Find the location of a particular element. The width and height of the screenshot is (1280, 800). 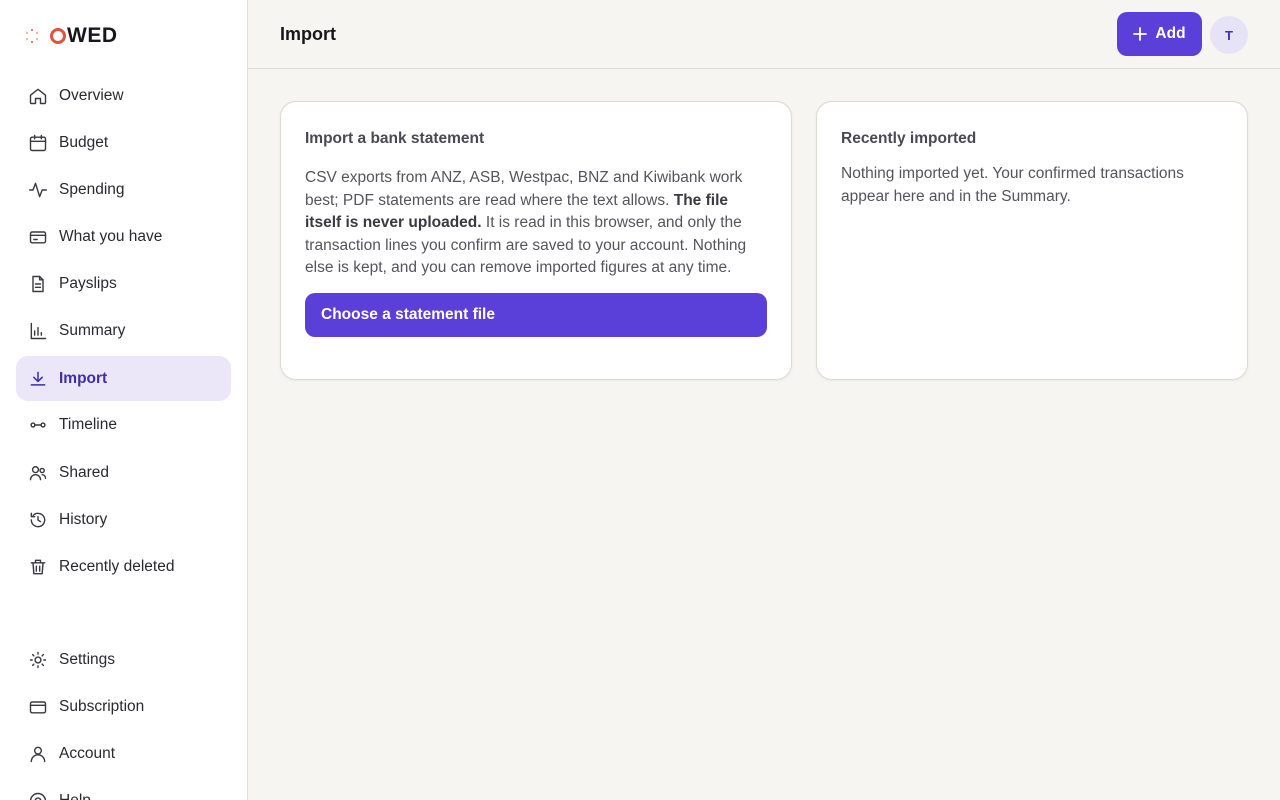

avatar: T is located at coordinates (1229, 35).